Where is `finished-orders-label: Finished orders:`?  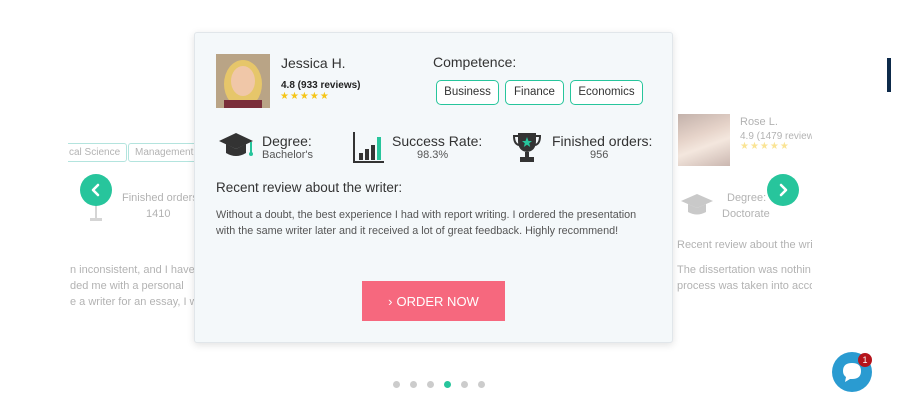
finished-orders-label: Finished orders: is located at coordinates (602, 141).